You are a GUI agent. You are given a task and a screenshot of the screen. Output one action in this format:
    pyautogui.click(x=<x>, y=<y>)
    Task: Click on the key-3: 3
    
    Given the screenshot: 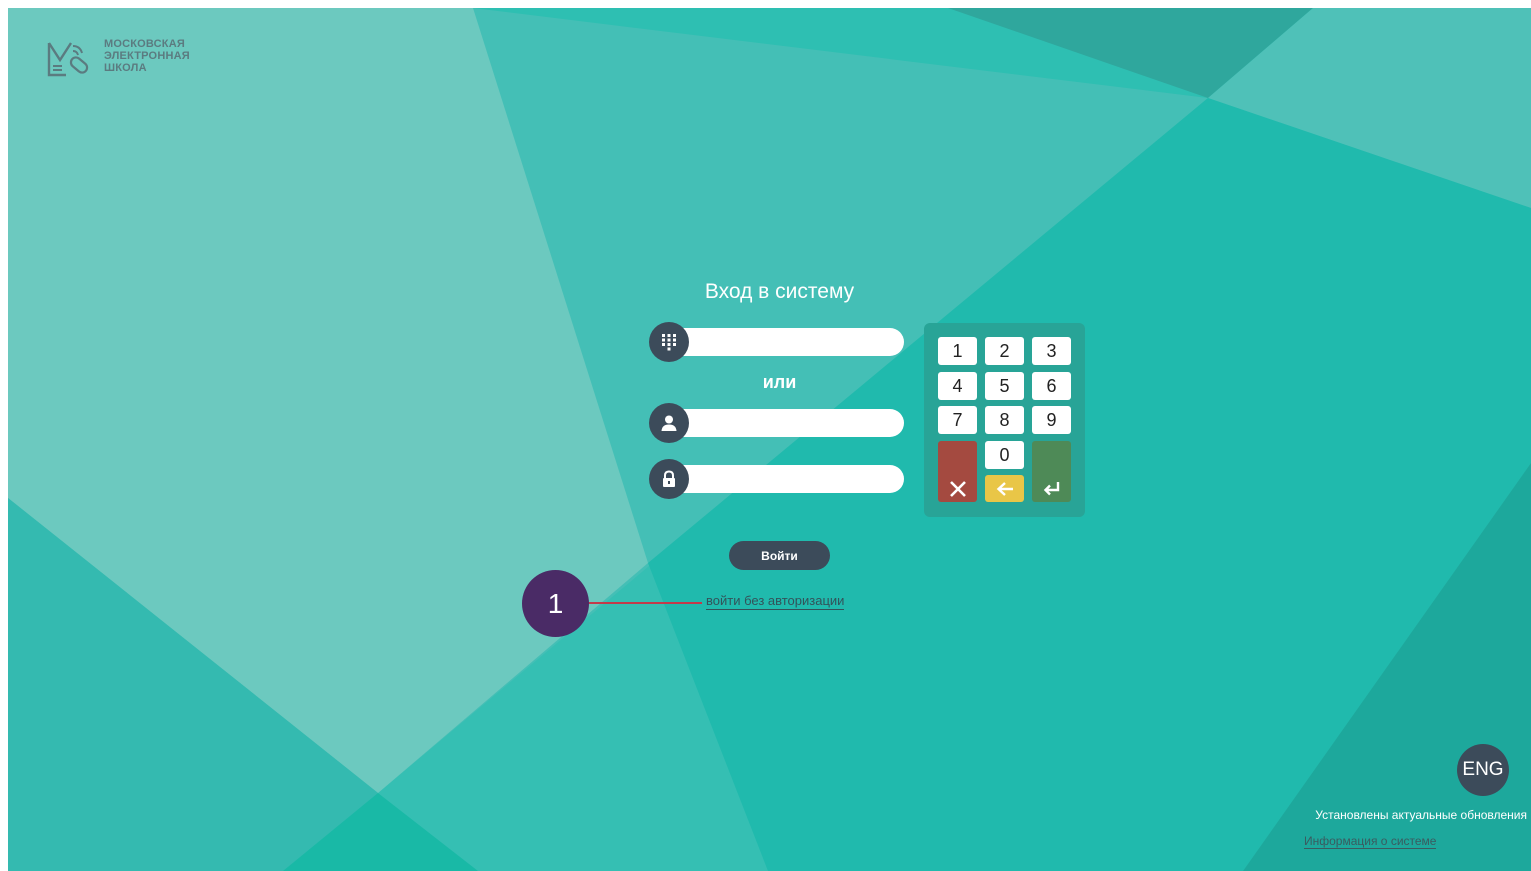 What is the action you would take?
    pyautogui.click(x=1051, y=351)
    